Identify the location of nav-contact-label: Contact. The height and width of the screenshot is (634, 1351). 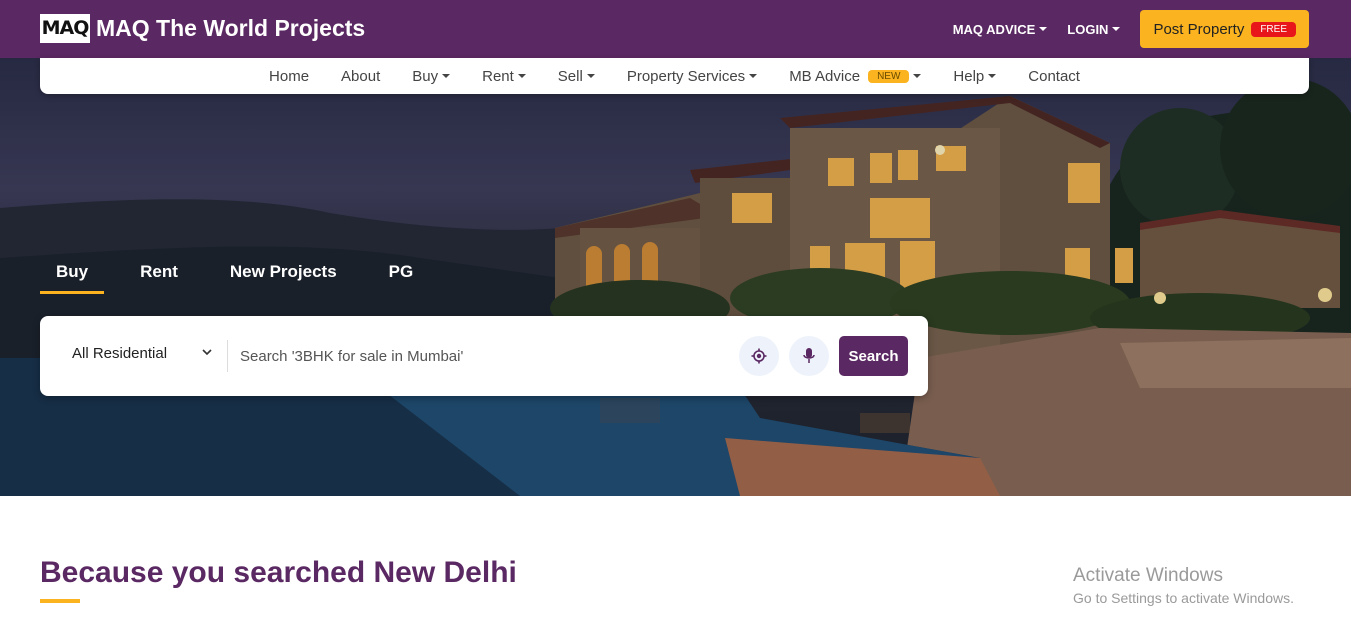
(1054, 76).